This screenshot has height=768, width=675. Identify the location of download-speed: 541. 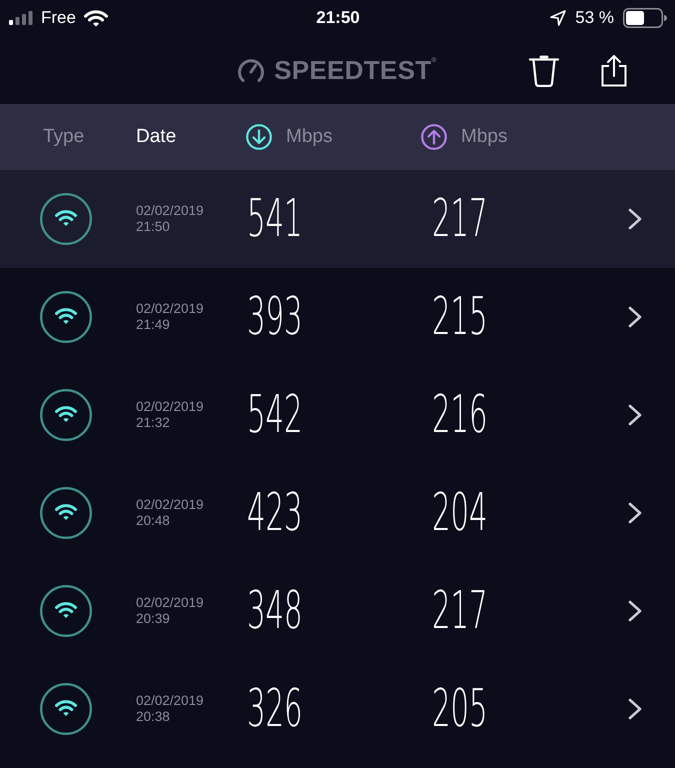
(275, 219).